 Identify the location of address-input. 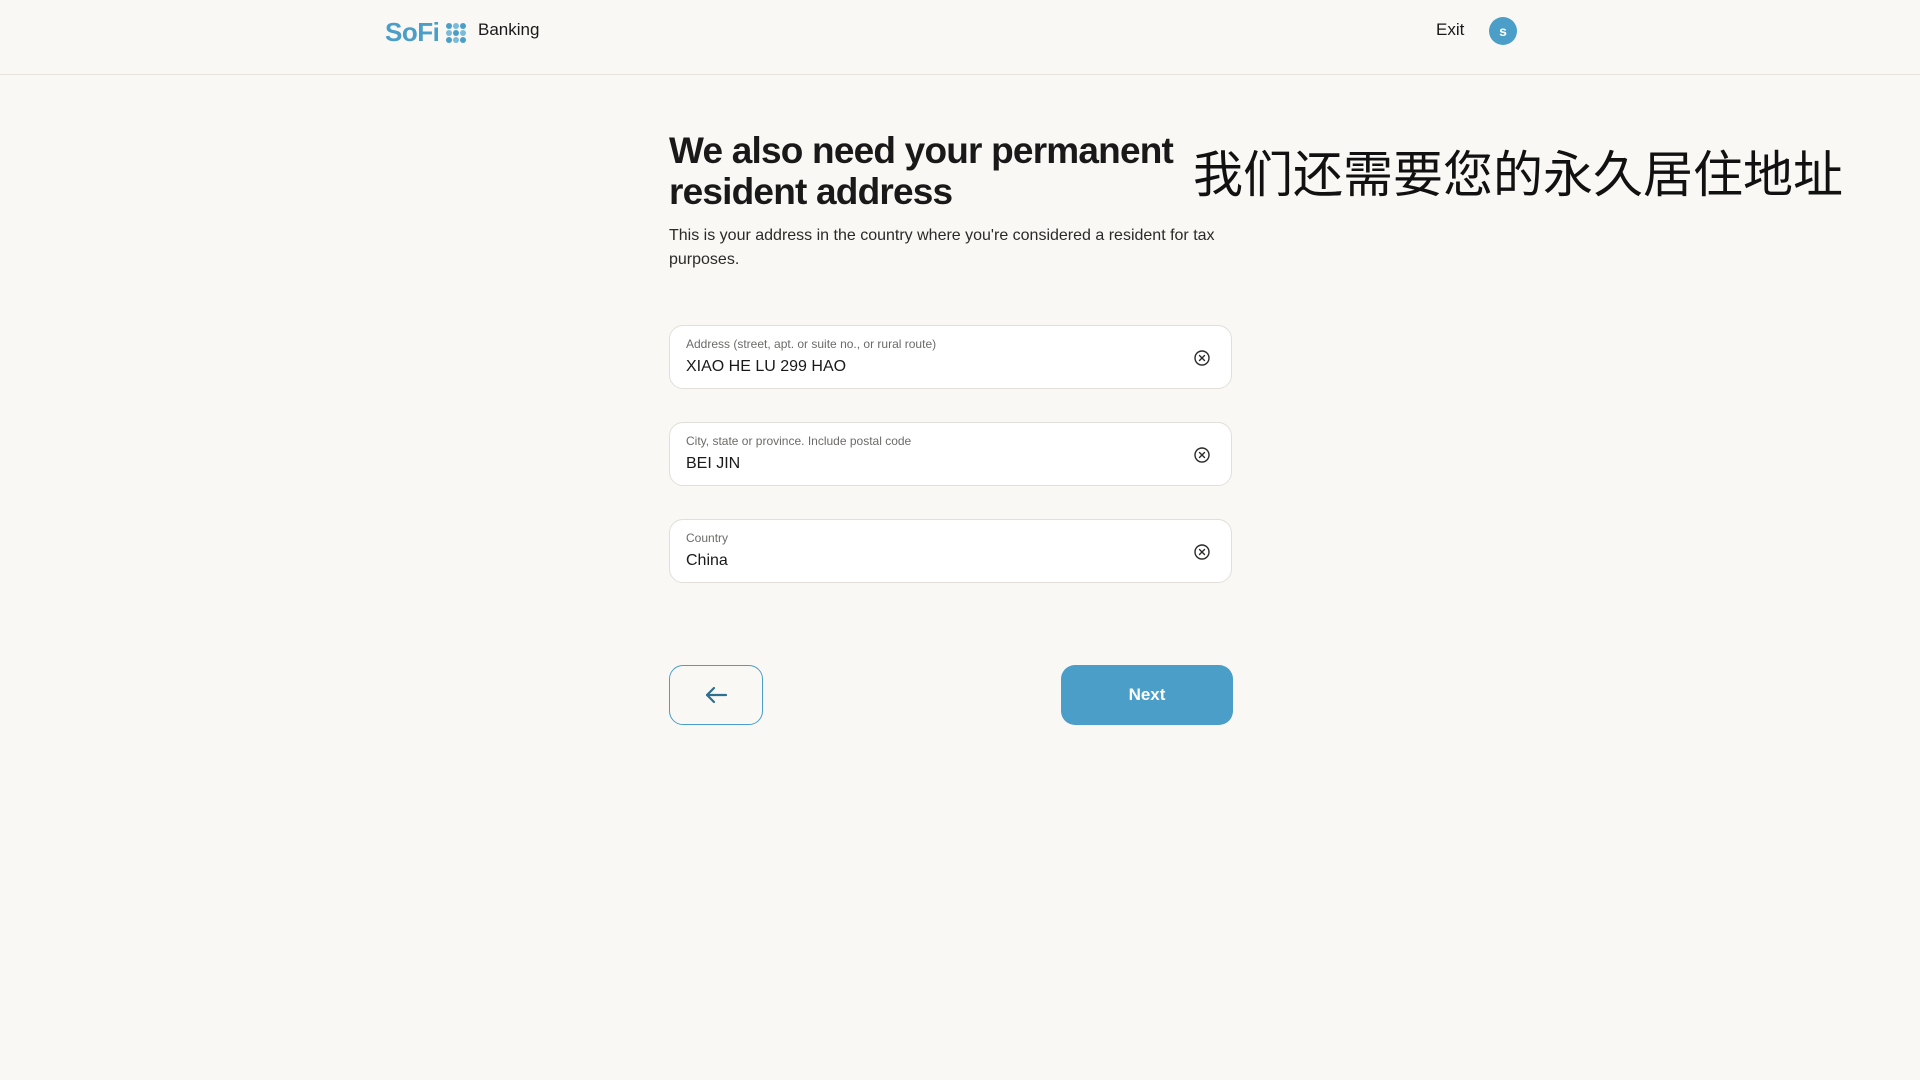
(926, 367).